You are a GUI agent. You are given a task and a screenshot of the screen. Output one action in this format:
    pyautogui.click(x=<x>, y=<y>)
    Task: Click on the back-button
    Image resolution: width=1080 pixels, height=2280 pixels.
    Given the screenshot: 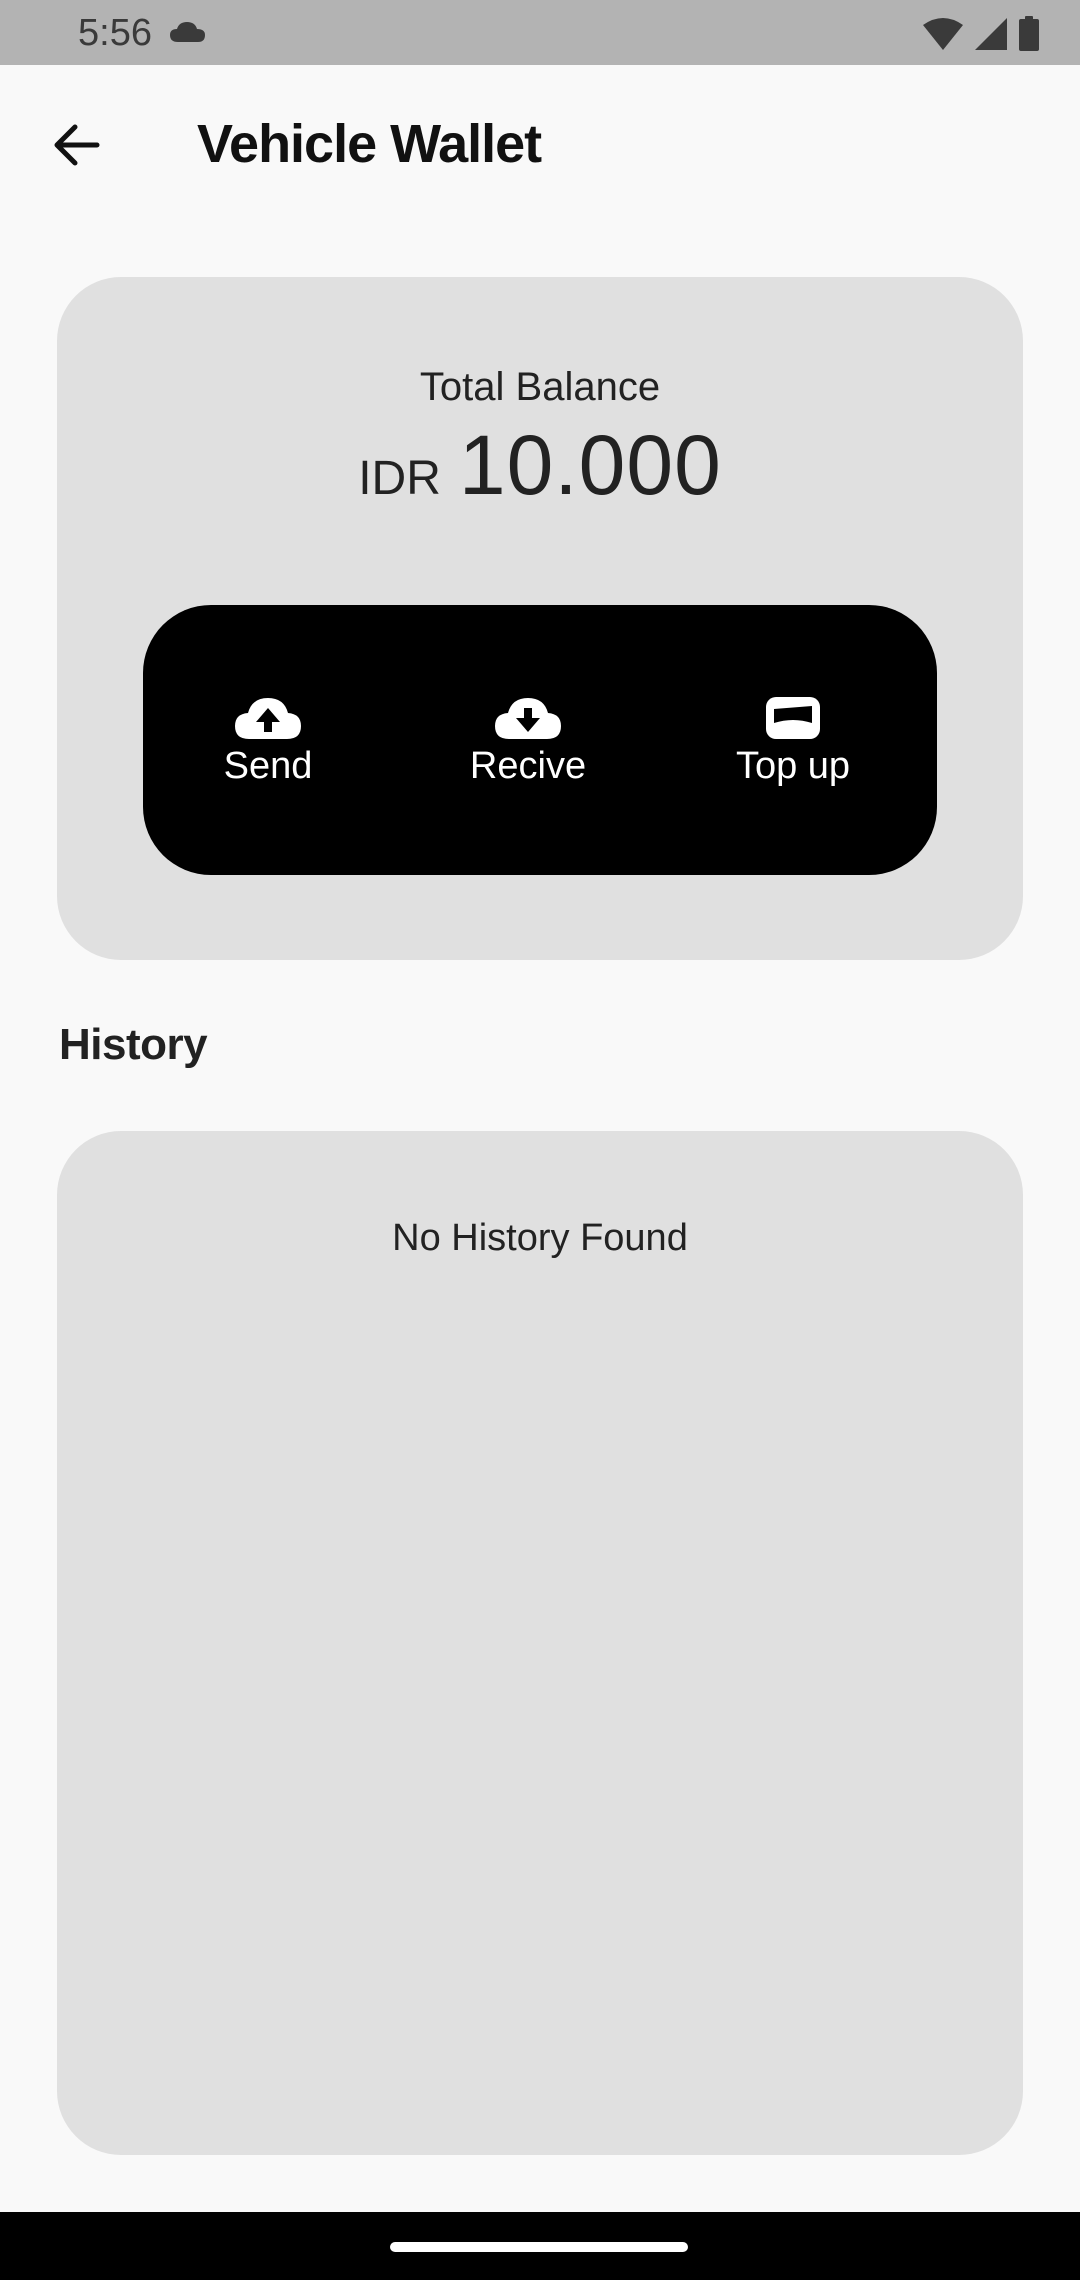 What is the action you would take?
    pyautogui.click(x=76, y=147)
    